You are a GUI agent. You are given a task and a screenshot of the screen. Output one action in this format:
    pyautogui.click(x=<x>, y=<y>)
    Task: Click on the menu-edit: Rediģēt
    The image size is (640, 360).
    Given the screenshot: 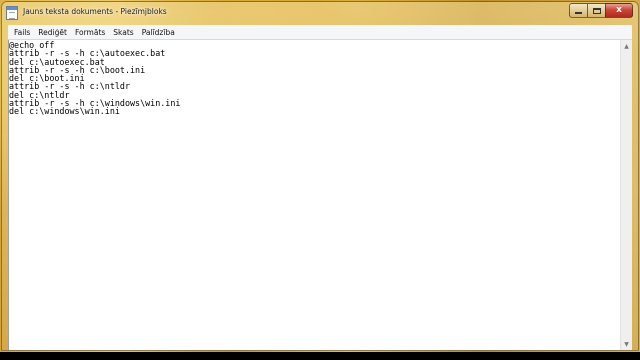 What is the action you would take?
    pyautogui.click(x=52, y=32)
    